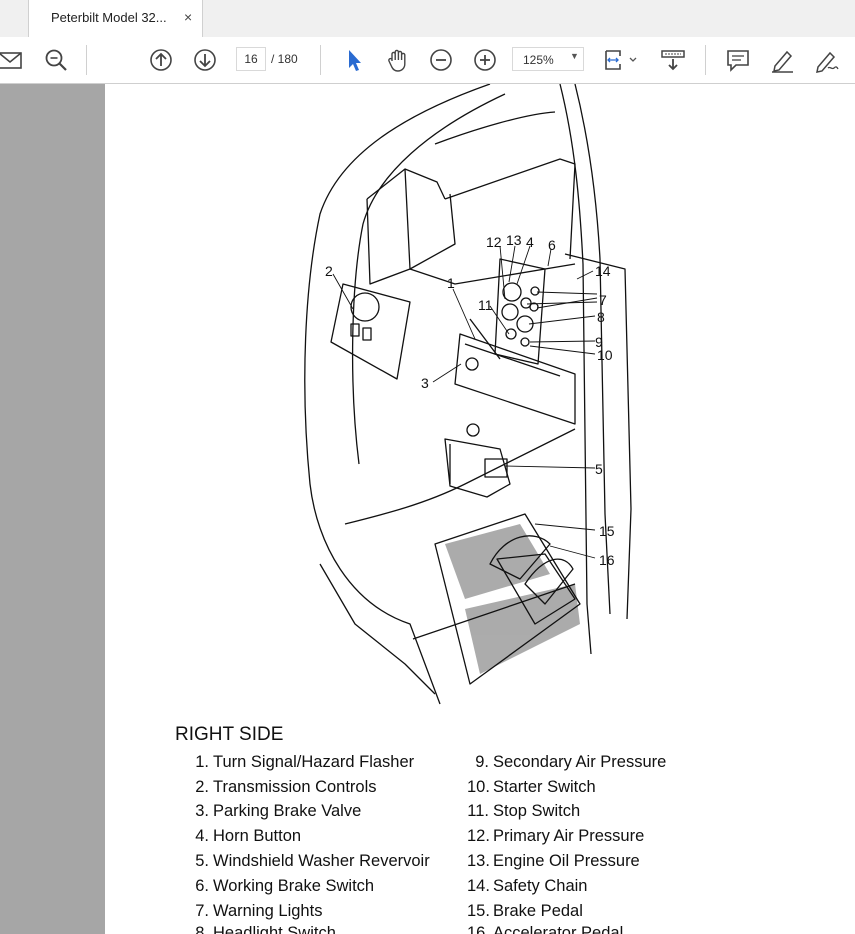 Image resolution: width=855 pixels, height=934 pixels. What do you see at coordinates (599, 469) in the screenshot?
I see `callout-5: 5` at bounding box center [599, 469].